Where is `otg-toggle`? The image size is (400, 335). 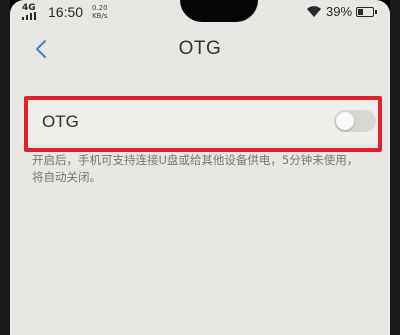 otg-toggle is located at coordinates (355, 121).